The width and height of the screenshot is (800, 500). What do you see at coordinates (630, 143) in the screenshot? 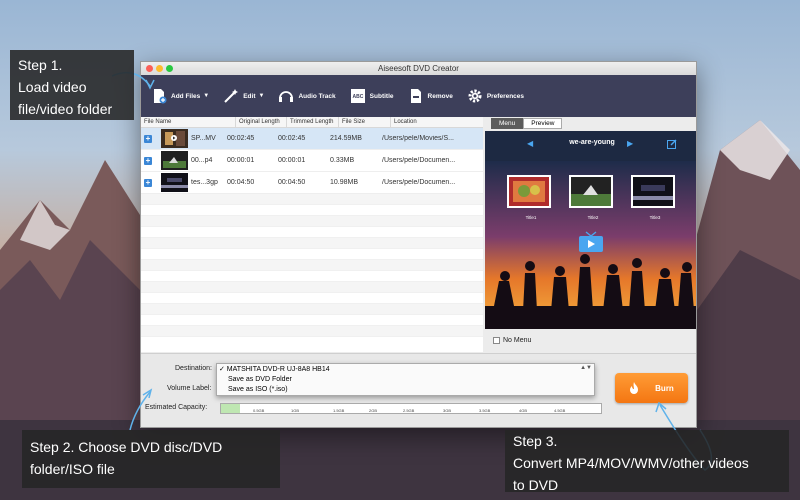
I see `next-page-icon: ▶` at bounding box center [630, 143].